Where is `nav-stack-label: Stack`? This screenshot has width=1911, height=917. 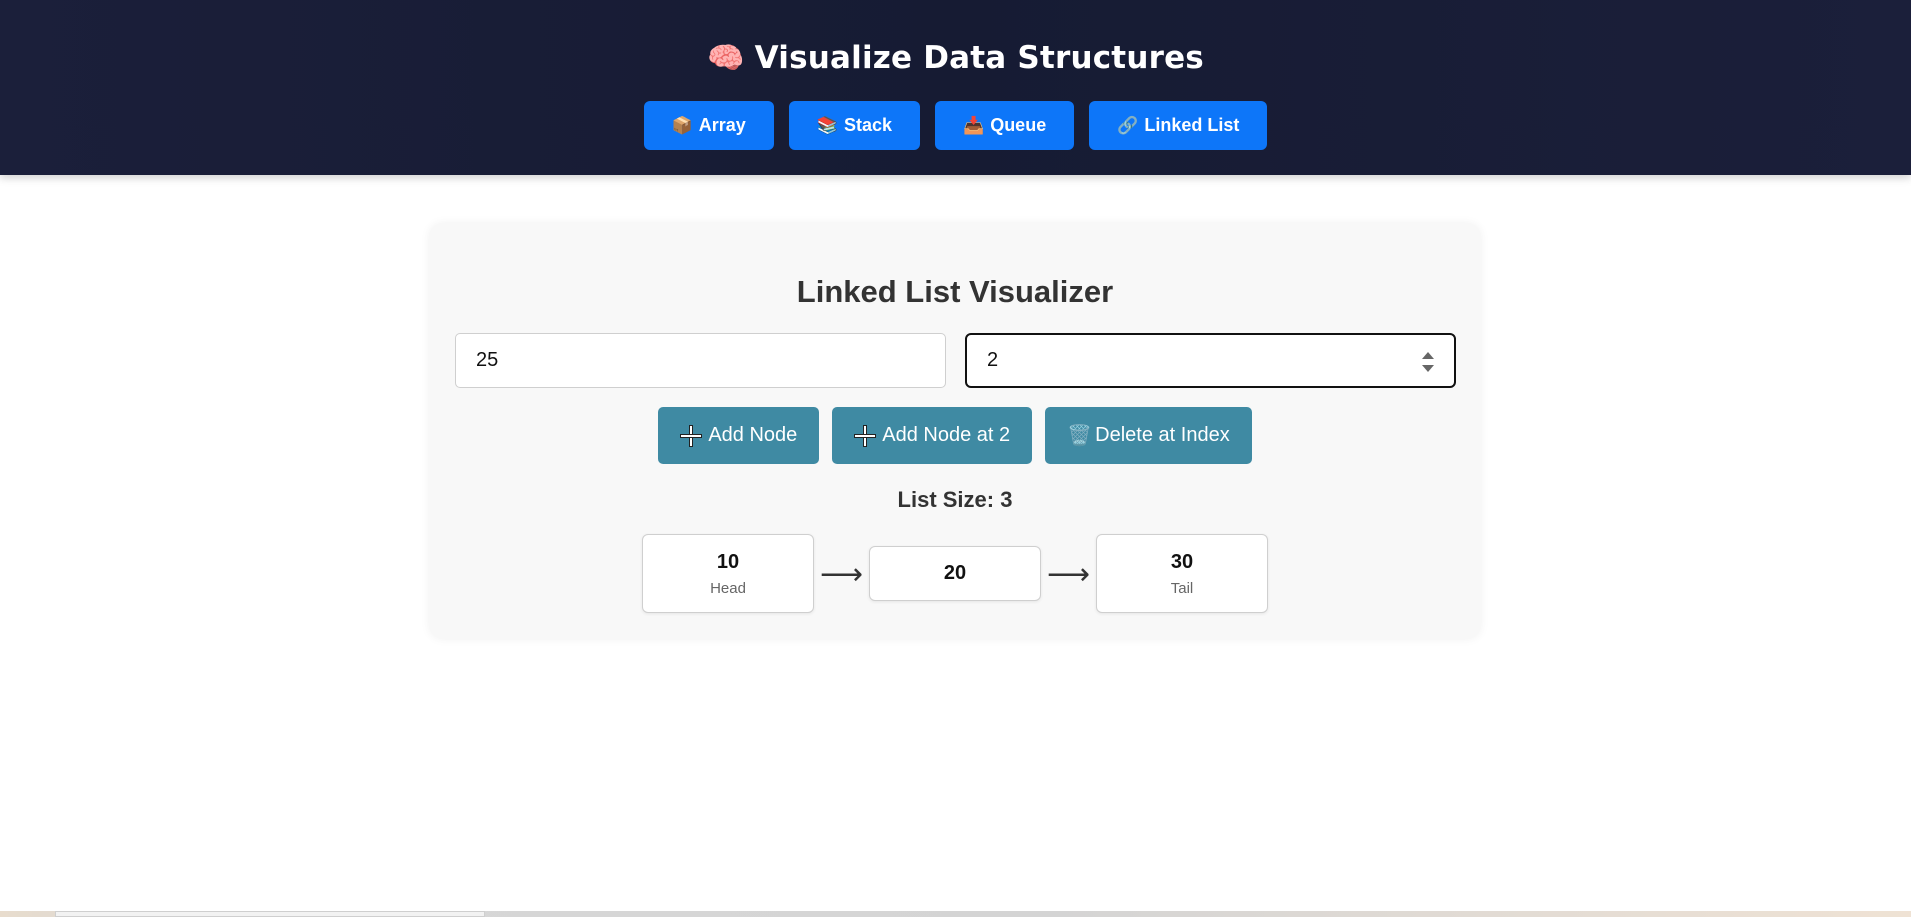 nav-stack-label: Stack is located at coordinates (868, 125).